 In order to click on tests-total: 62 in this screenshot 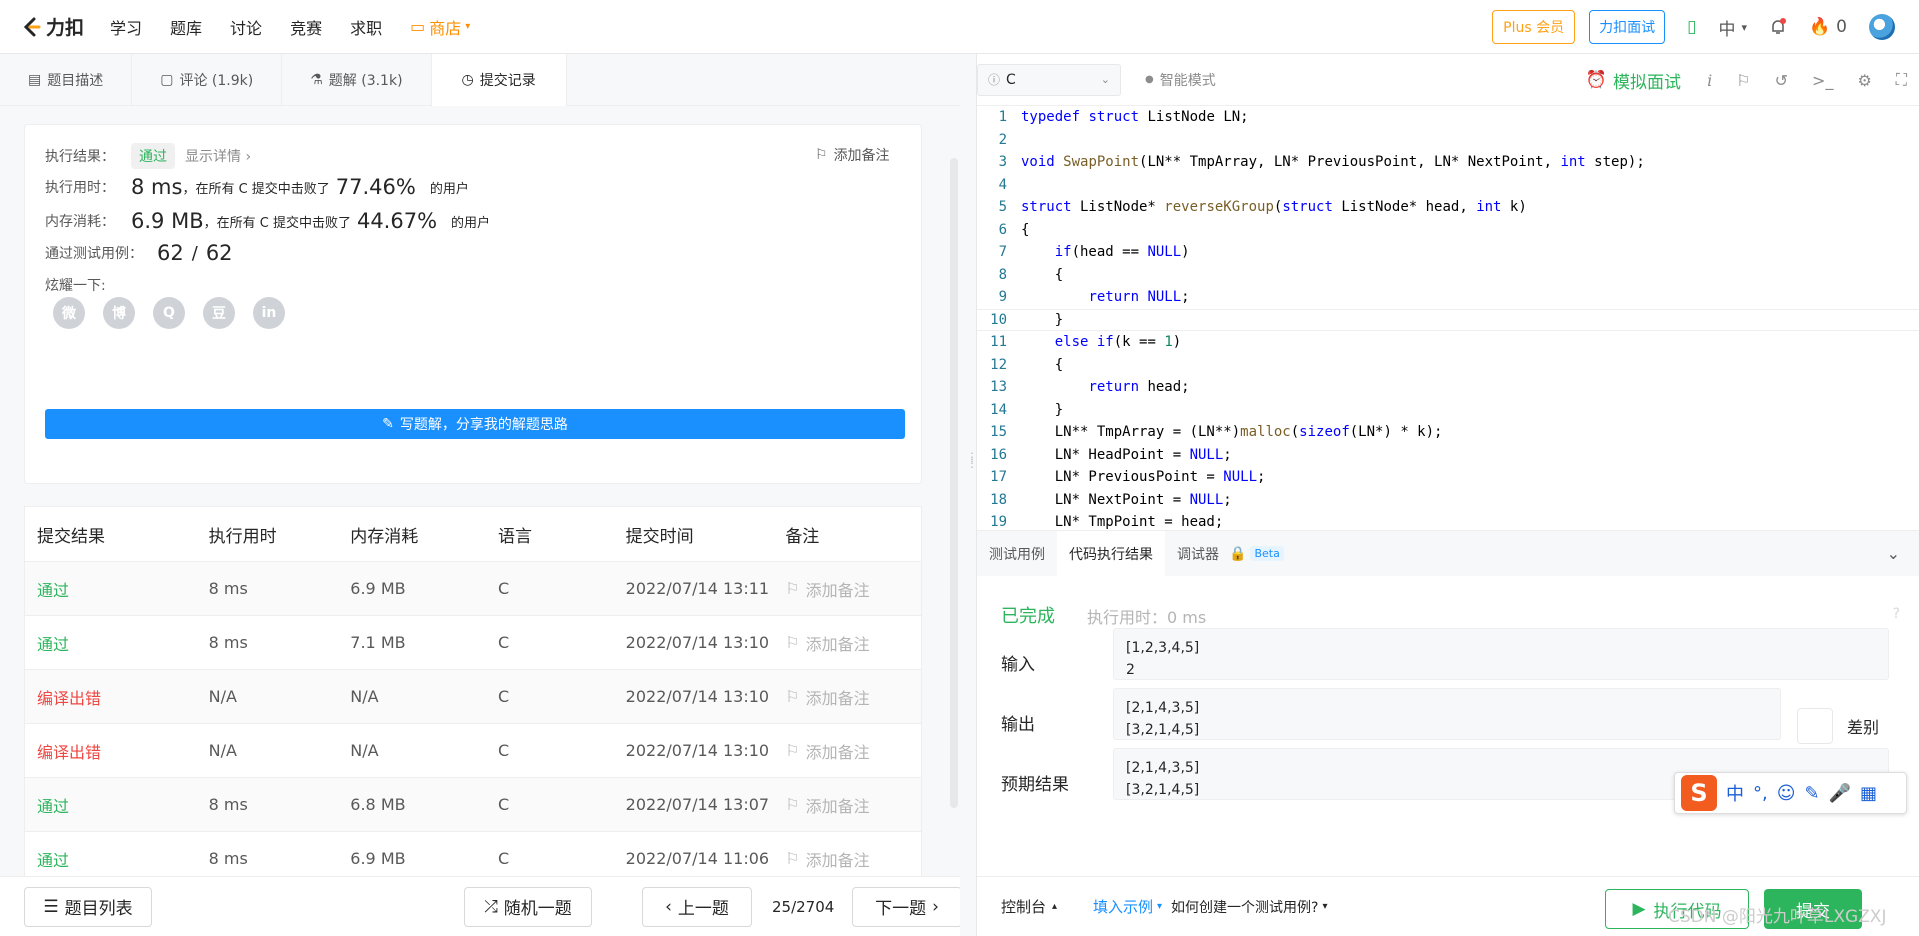, I will do `click(219, 253)`.